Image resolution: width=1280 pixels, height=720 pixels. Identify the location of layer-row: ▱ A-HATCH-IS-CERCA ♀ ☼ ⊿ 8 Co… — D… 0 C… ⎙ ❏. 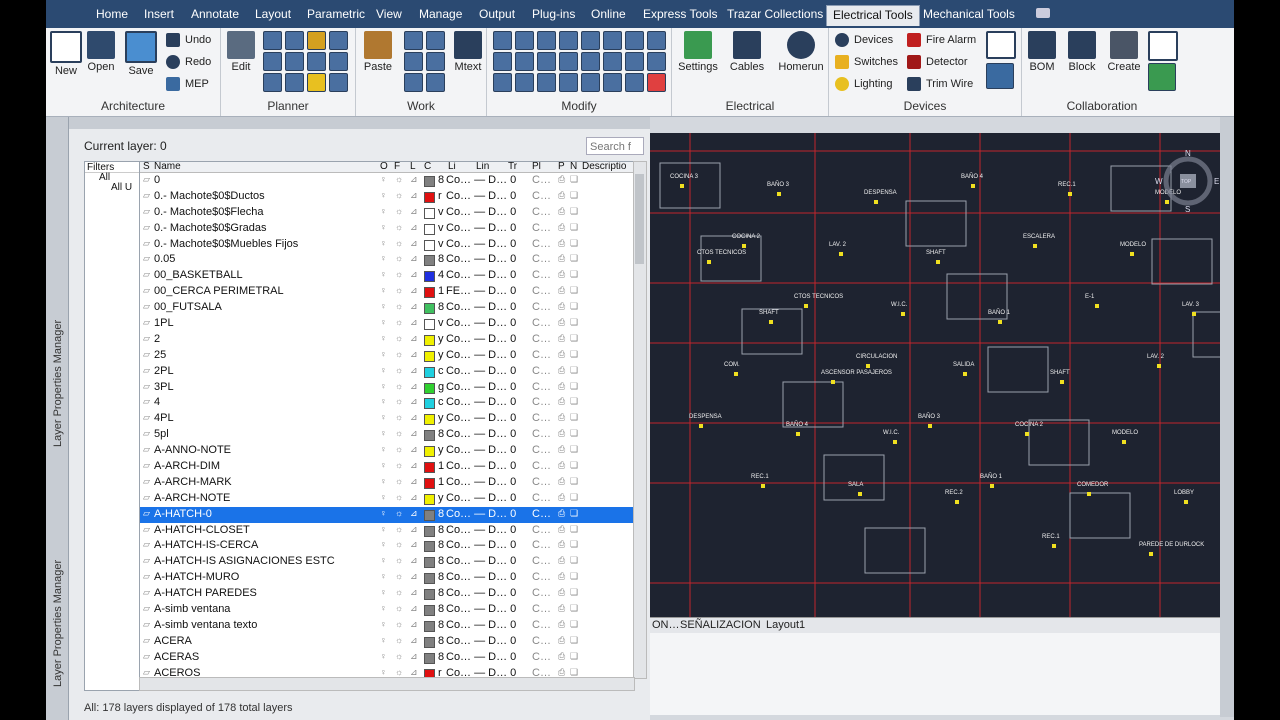
(387, 546).